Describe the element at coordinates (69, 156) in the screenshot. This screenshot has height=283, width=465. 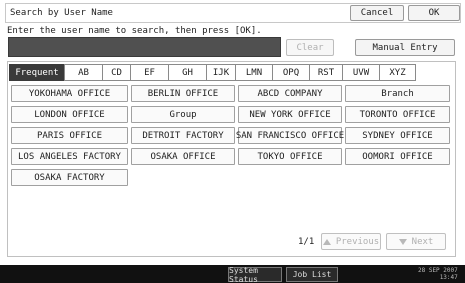
I see `list-item: LOS ANGELES FACTORY` at that location.